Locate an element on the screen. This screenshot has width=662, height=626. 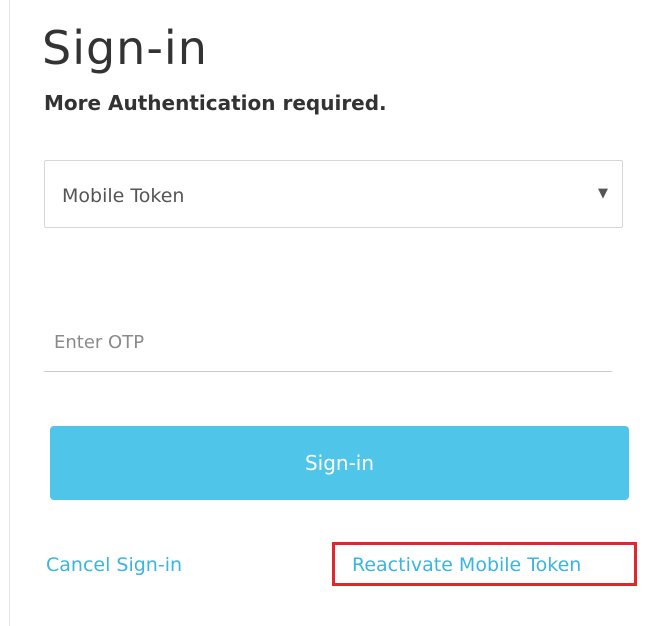
otp-input is located at coordinates (328, 342).